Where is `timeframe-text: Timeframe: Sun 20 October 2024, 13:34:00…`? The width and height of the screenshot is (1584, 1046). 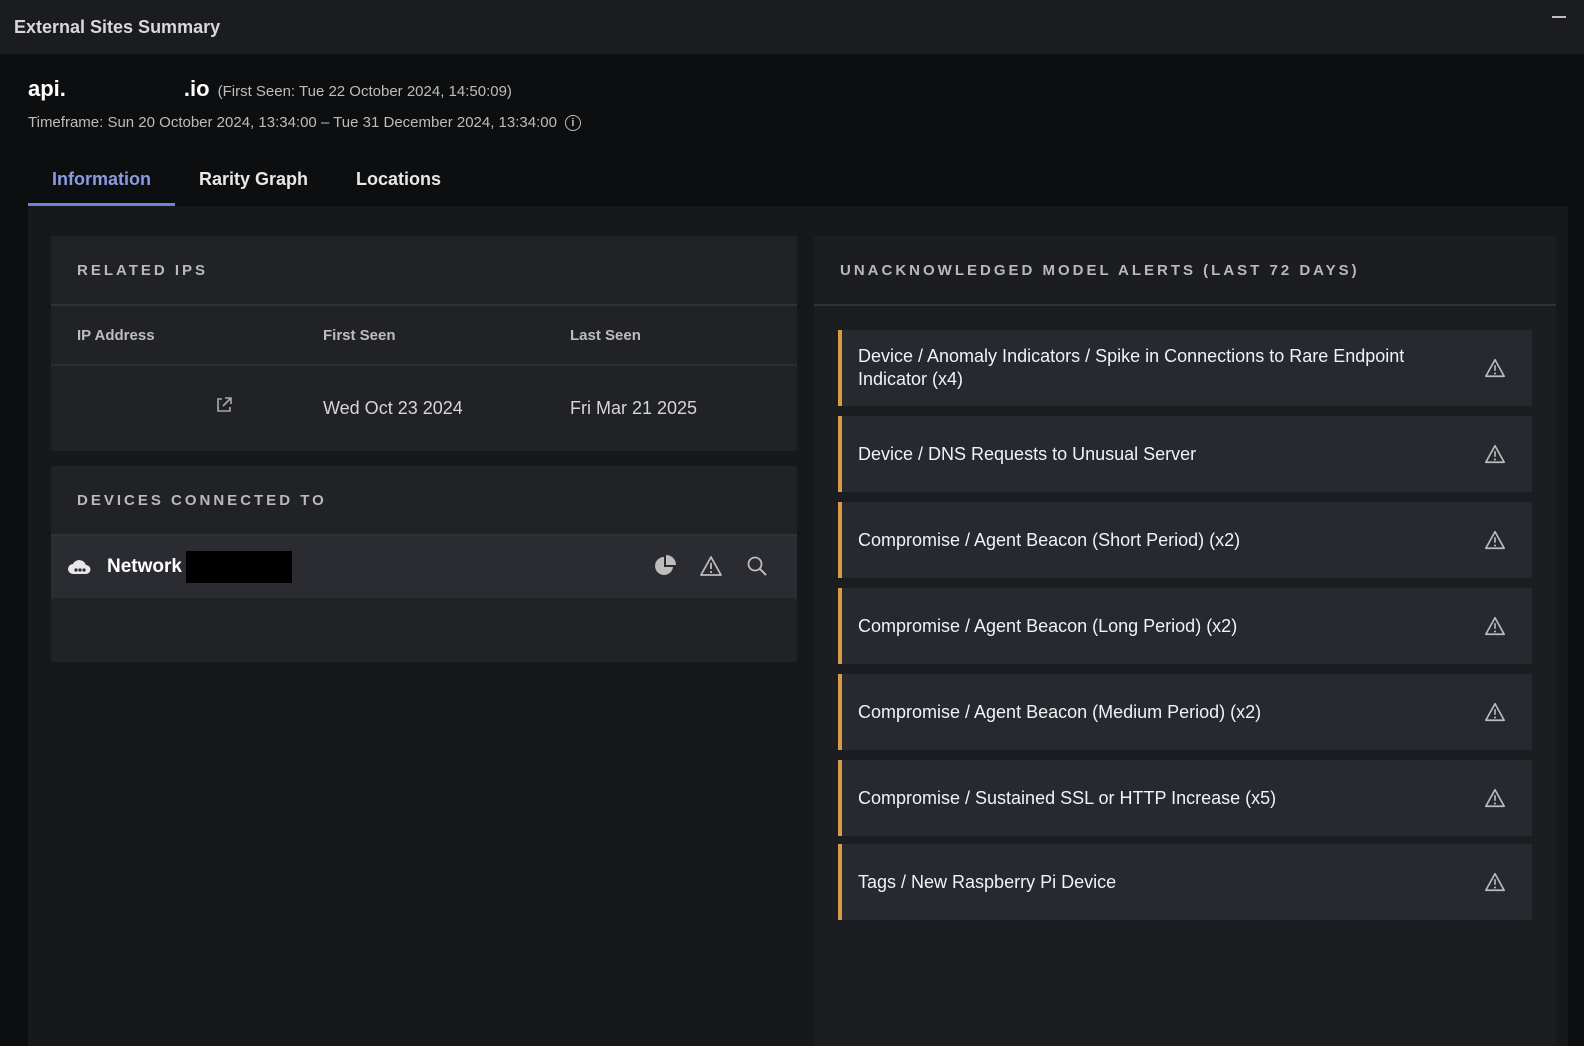
timeframe-text: Timeframe: Sun 20 October 2024, 13:34:00… is located at coordinates (292, 122).